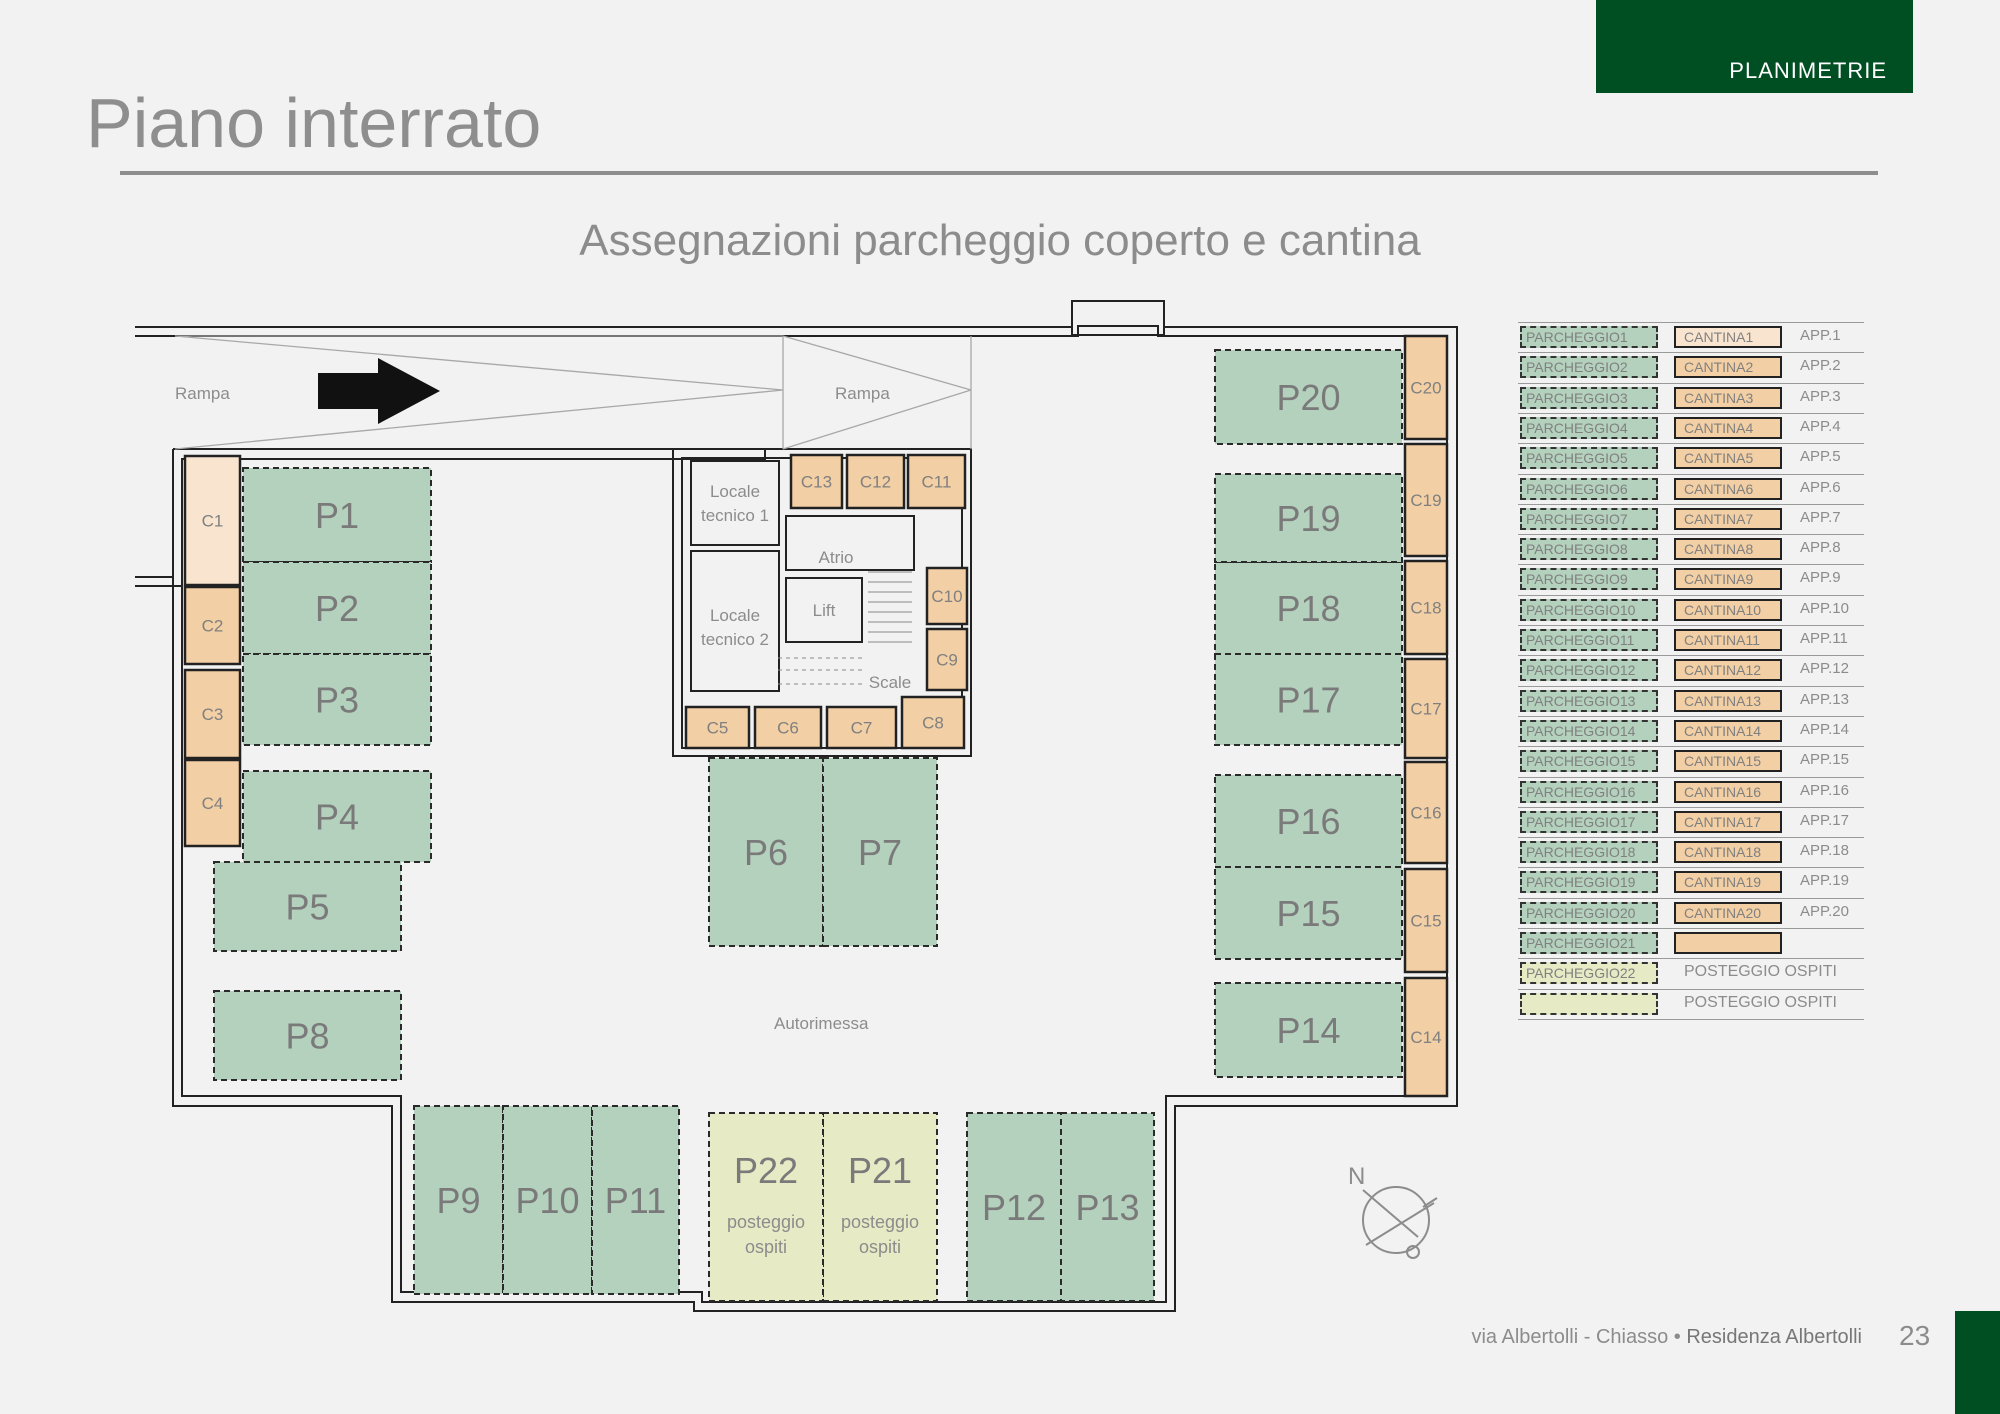 This screenshot has height=1414, width=2000. I want to click on cellar-label: C7, so click(862, 728).